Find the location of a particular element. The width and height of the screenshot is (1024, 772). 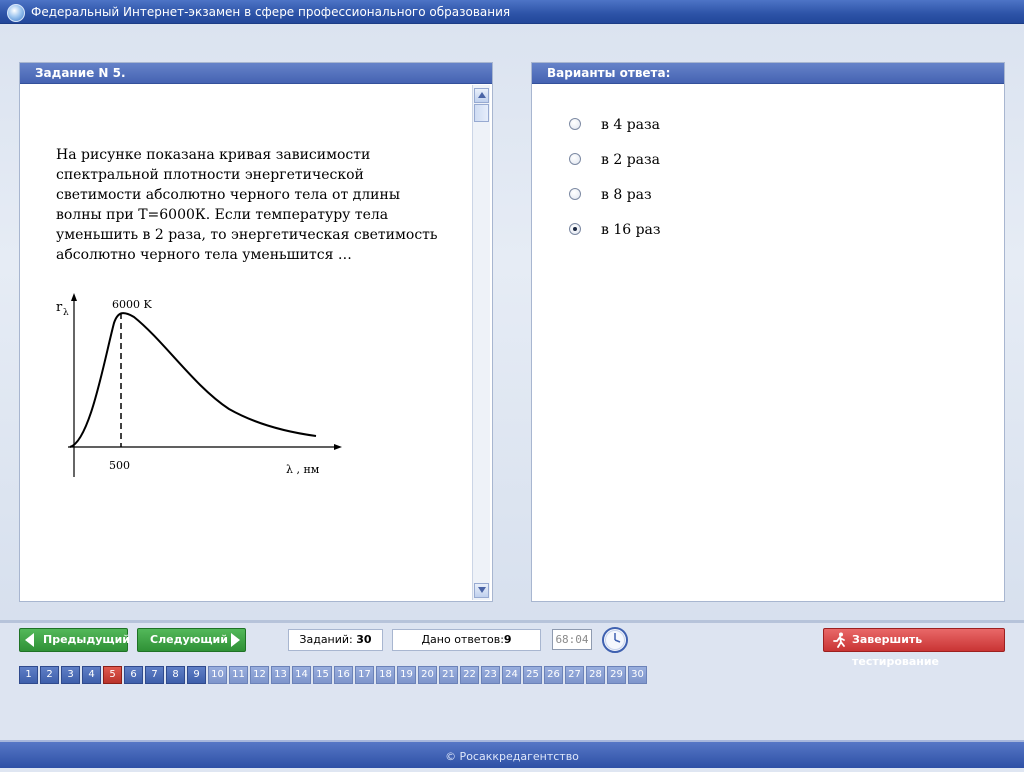

x-tick-label: 500 is located at coordinates (119, 465).